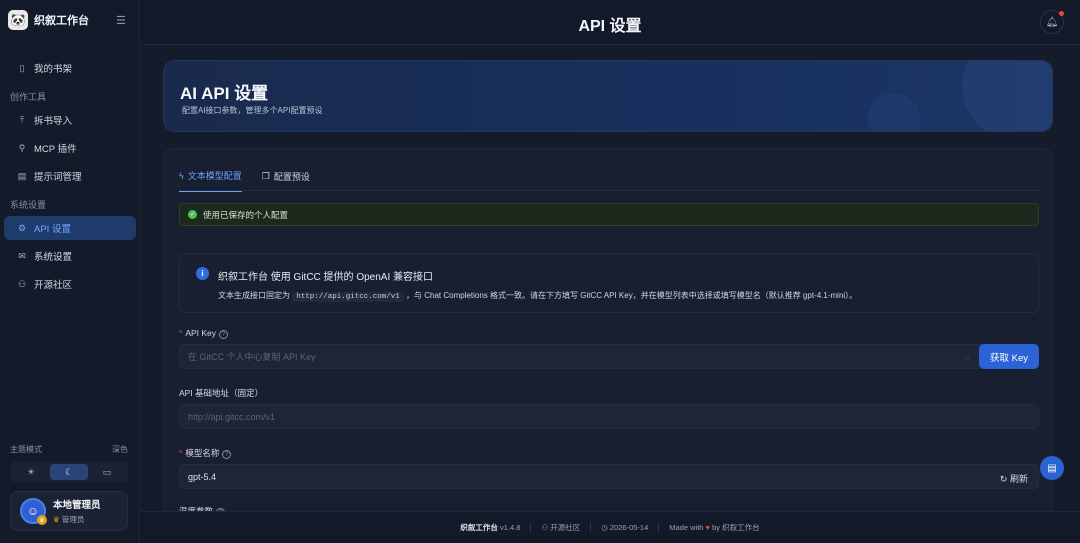 Image resolution: width=1080 pixels, height=543 pixels. Describe the element at coordinates (252, 357) in the screenshot. I see `api-key-placeholder: 在 GitCC 个人中心复制 API Key` at that location.